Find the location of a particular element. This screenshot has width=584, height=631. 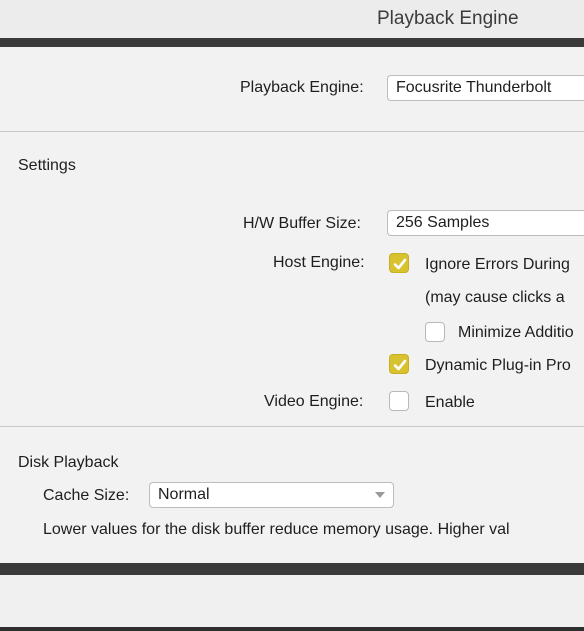

video-enable-checkbox is located at coordinates (399, 401).